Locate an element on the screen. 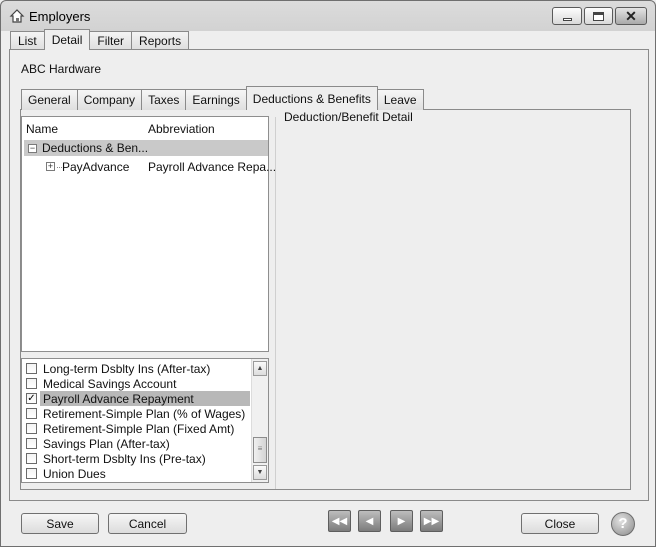  next-record-button: ▶ is located at coordinates (401, 521).